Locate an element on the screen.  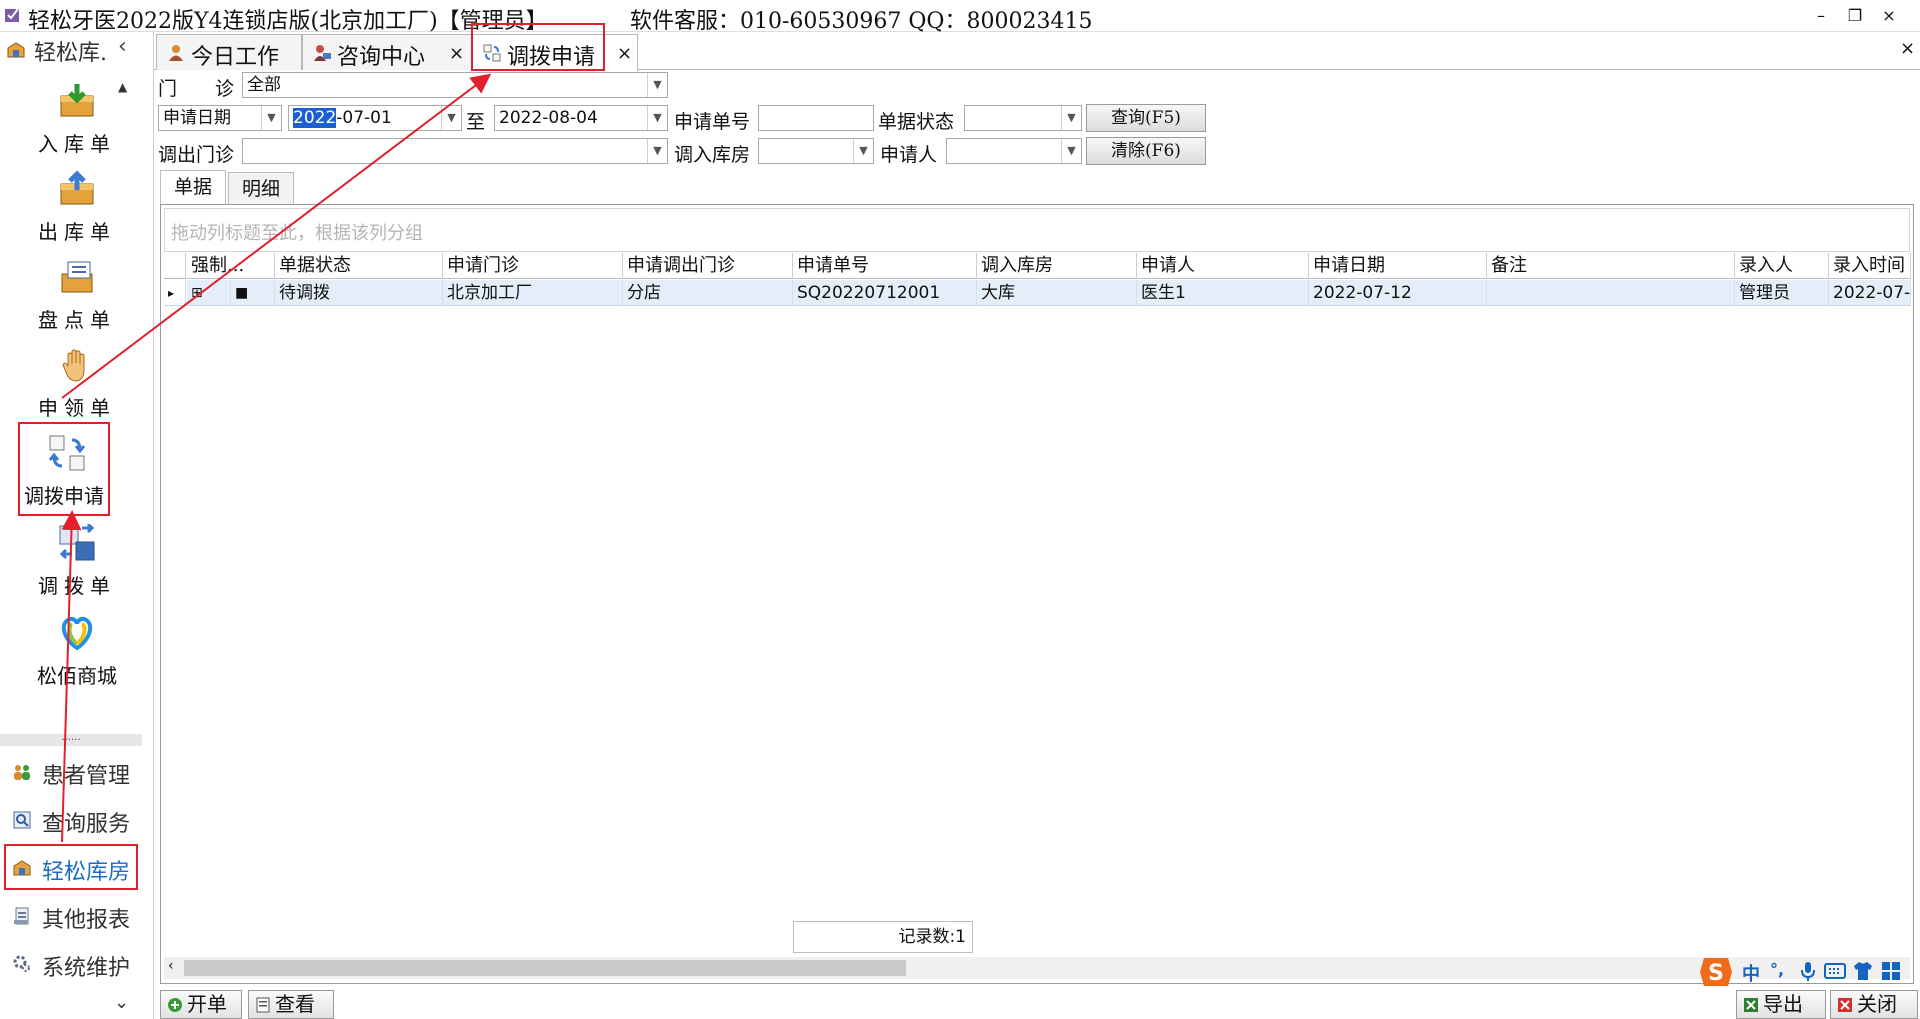
date-type-select: 申请日期 ▼ is located at coordinates (220, 118).